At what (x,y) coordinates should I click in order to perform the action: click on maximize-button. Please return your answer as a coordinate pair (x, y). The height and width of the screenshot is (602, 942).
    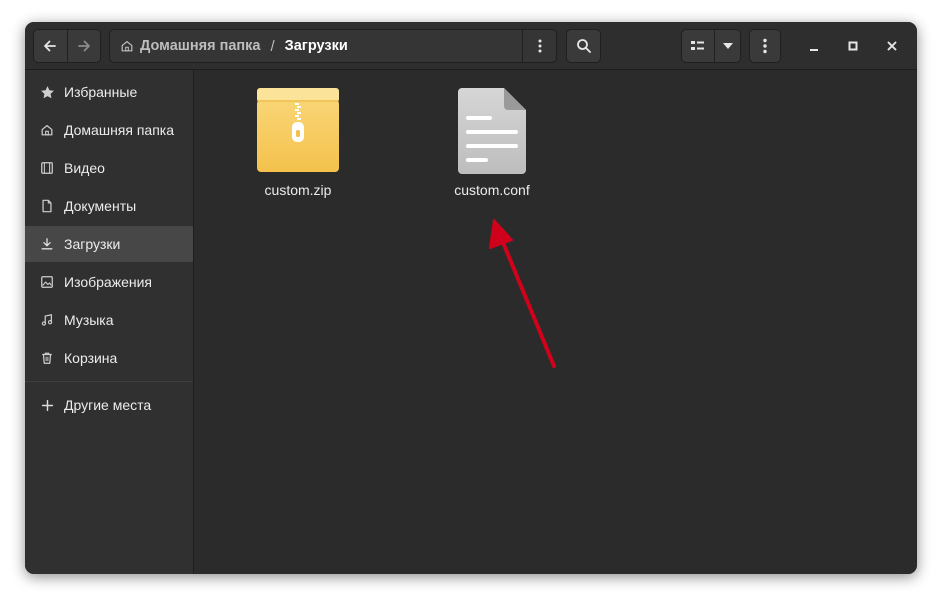
    Looking at the image, I should click on (853, 46).